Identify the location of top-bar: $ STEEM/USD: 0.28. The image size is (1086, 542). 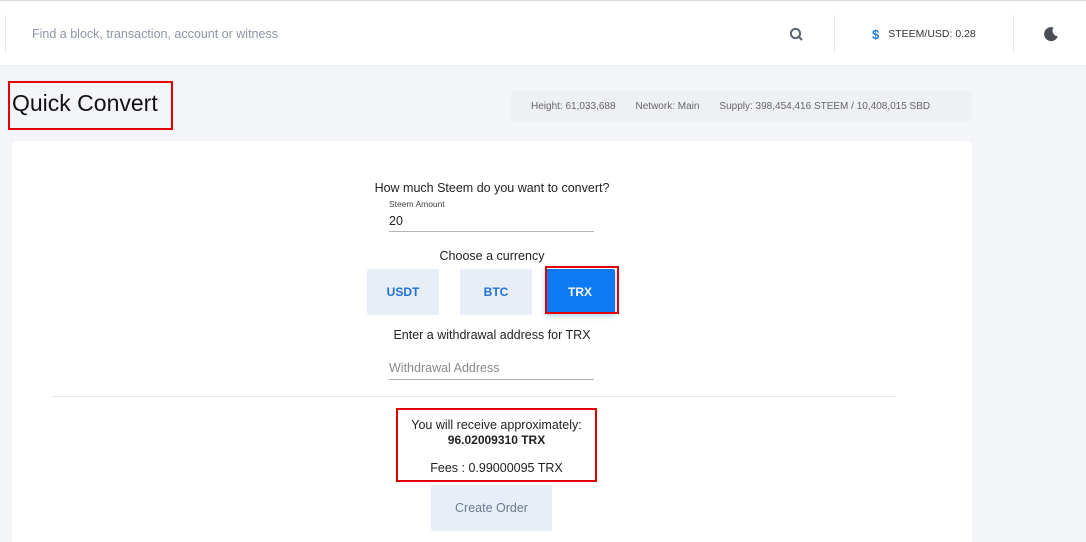
(543, 33).